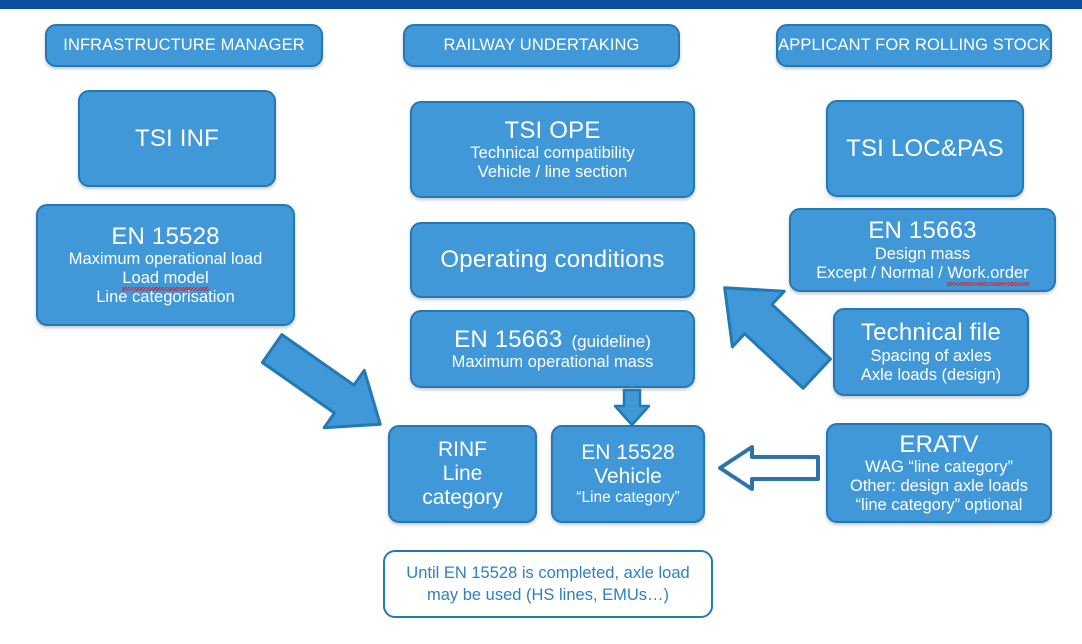 The image size is (1082, 644). What do you see at coordinates (923, 274) in the screenshot?
I see `box-en-15663-design-mass-detail-2: Except / Normal / Work.order` at bounding box center [923, 274].